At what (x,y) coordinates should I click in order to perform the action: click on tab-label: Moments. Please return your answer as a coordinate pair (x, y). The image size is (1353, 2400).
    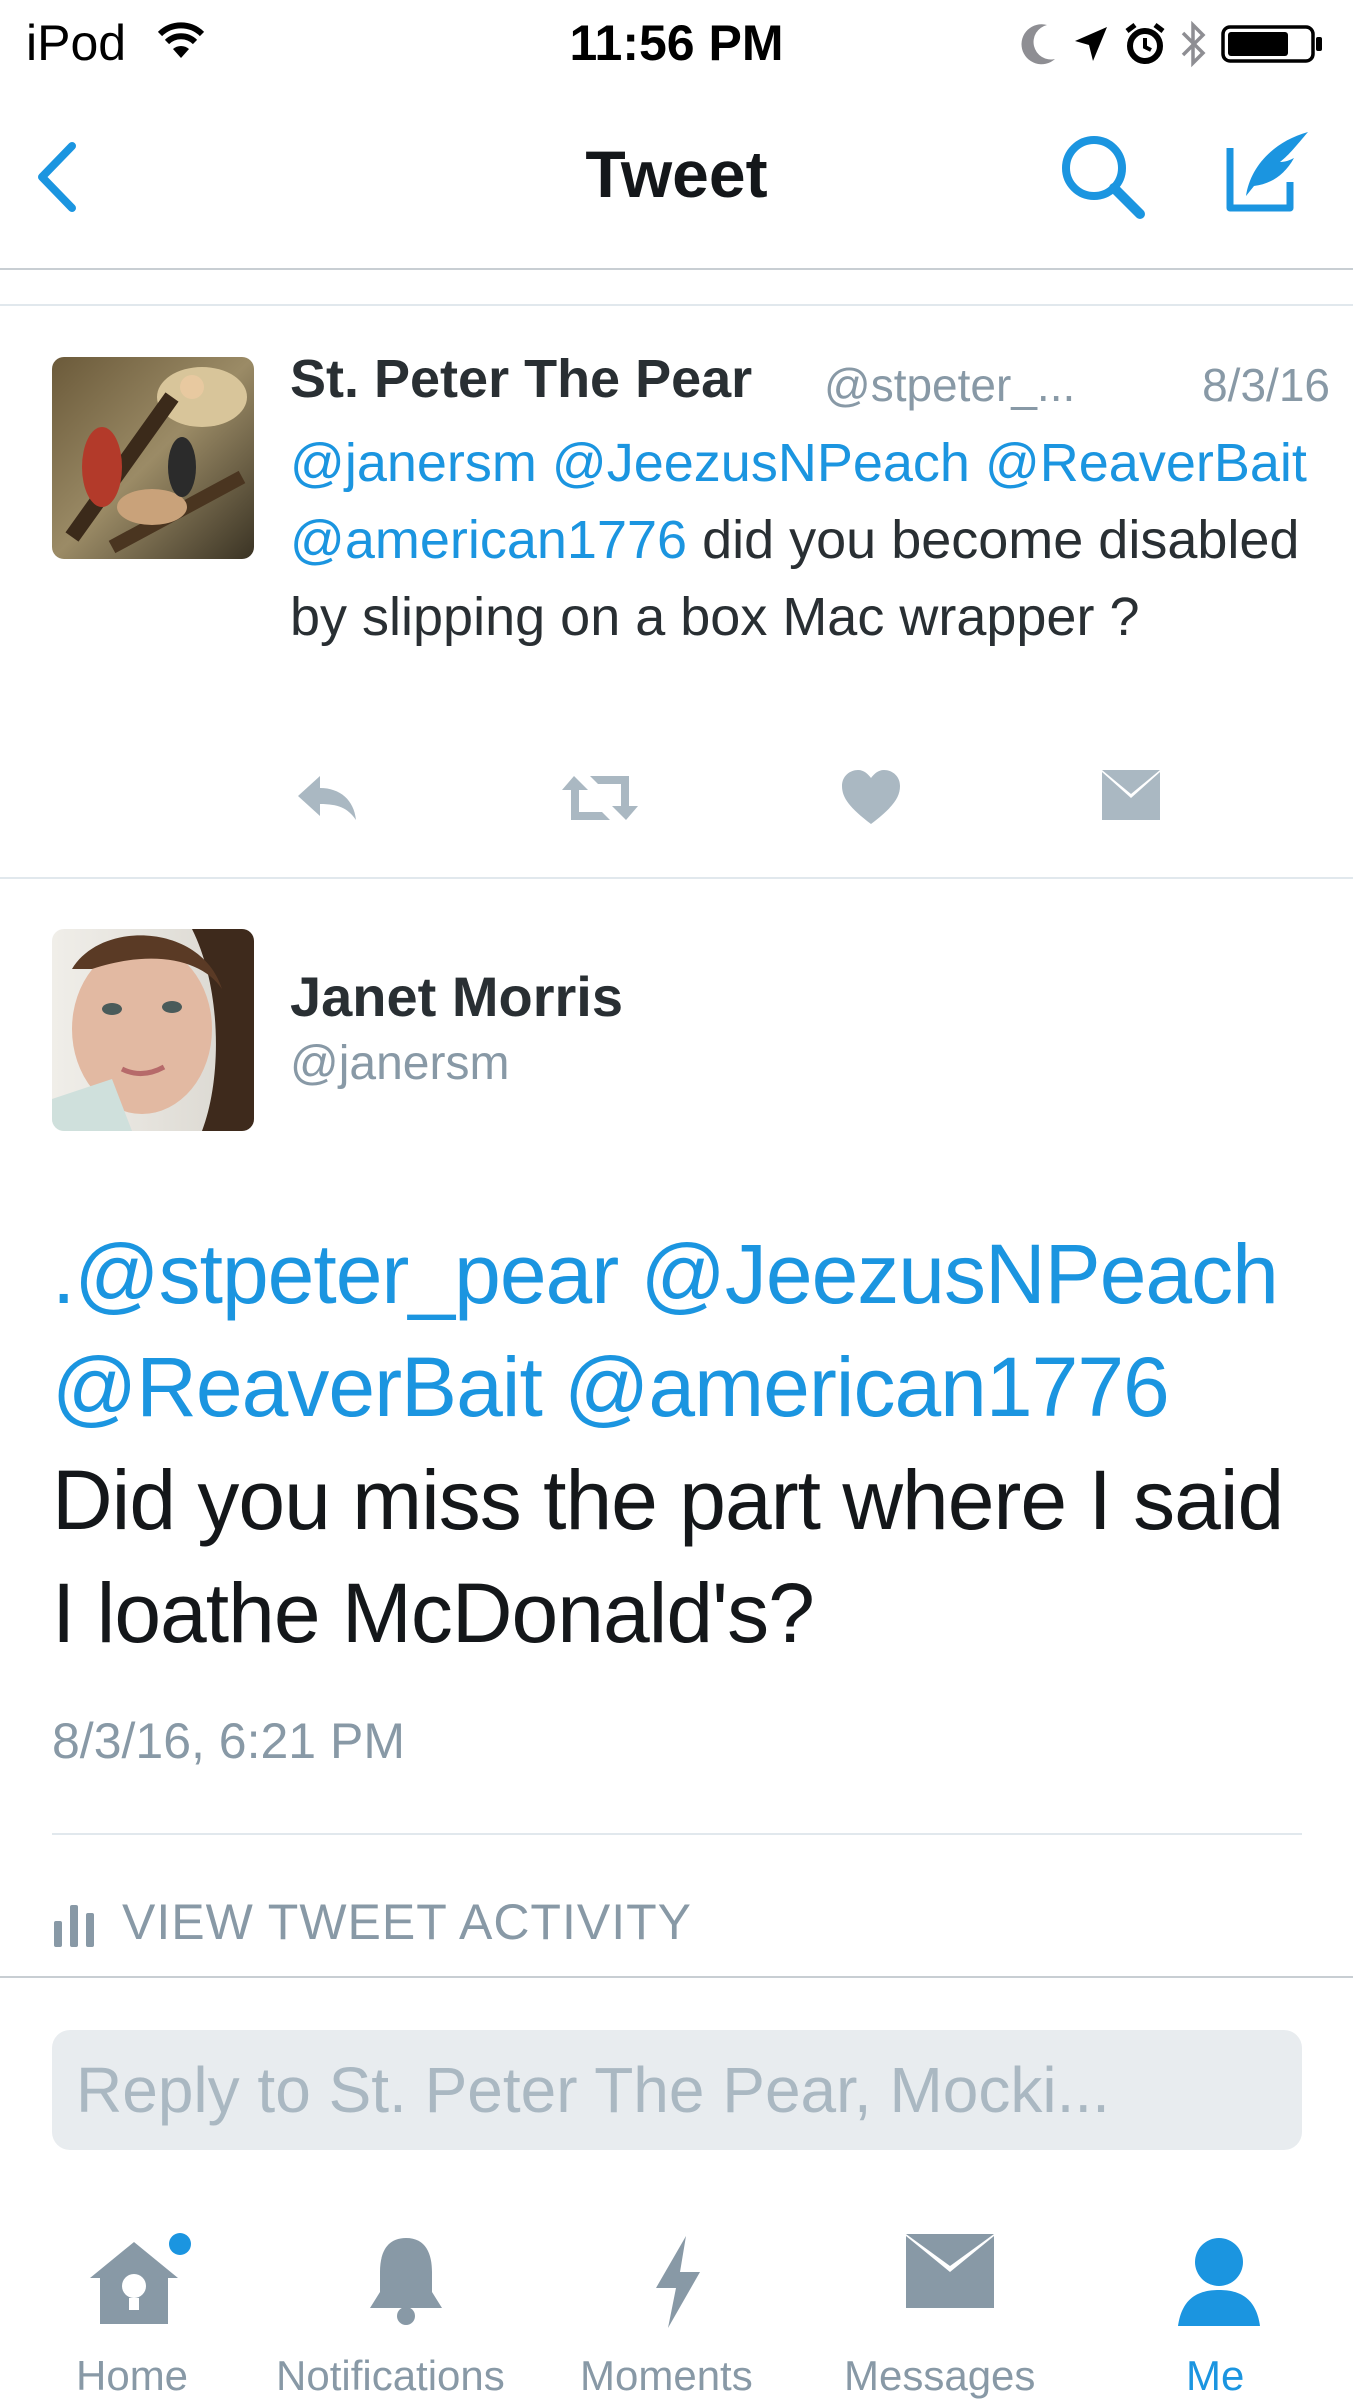
    Looking at the image, I should click on (666, 2375).